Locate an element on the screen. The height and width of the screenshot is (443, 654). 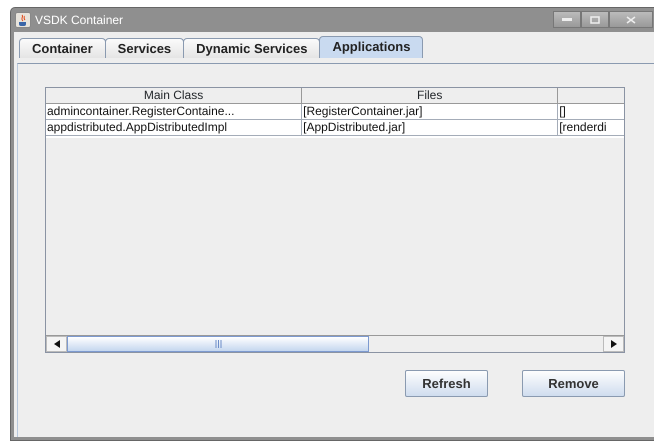
table-cell: [RegisterContainer.jar] is located at coordinates (430, 112).